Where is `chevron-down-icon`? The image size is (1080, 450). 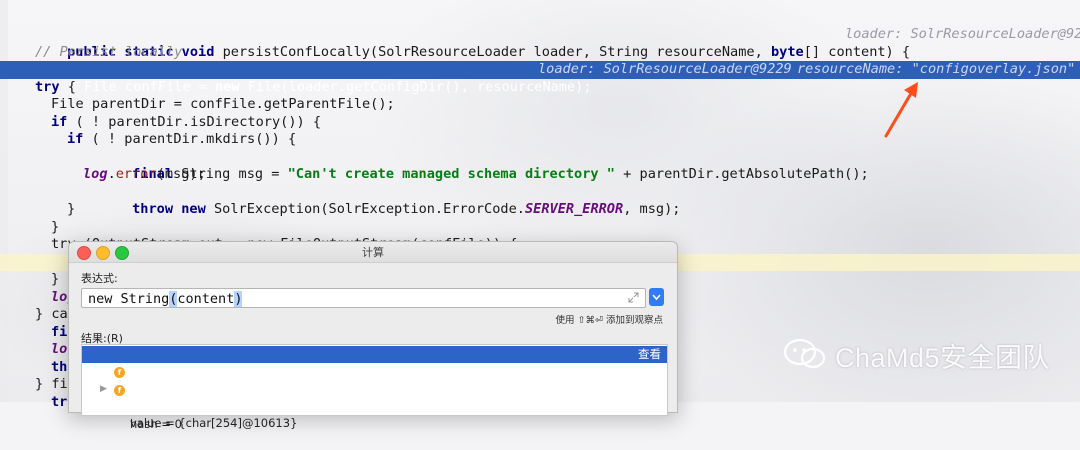
chevron-down-icon is located at coordinates (656, 297).